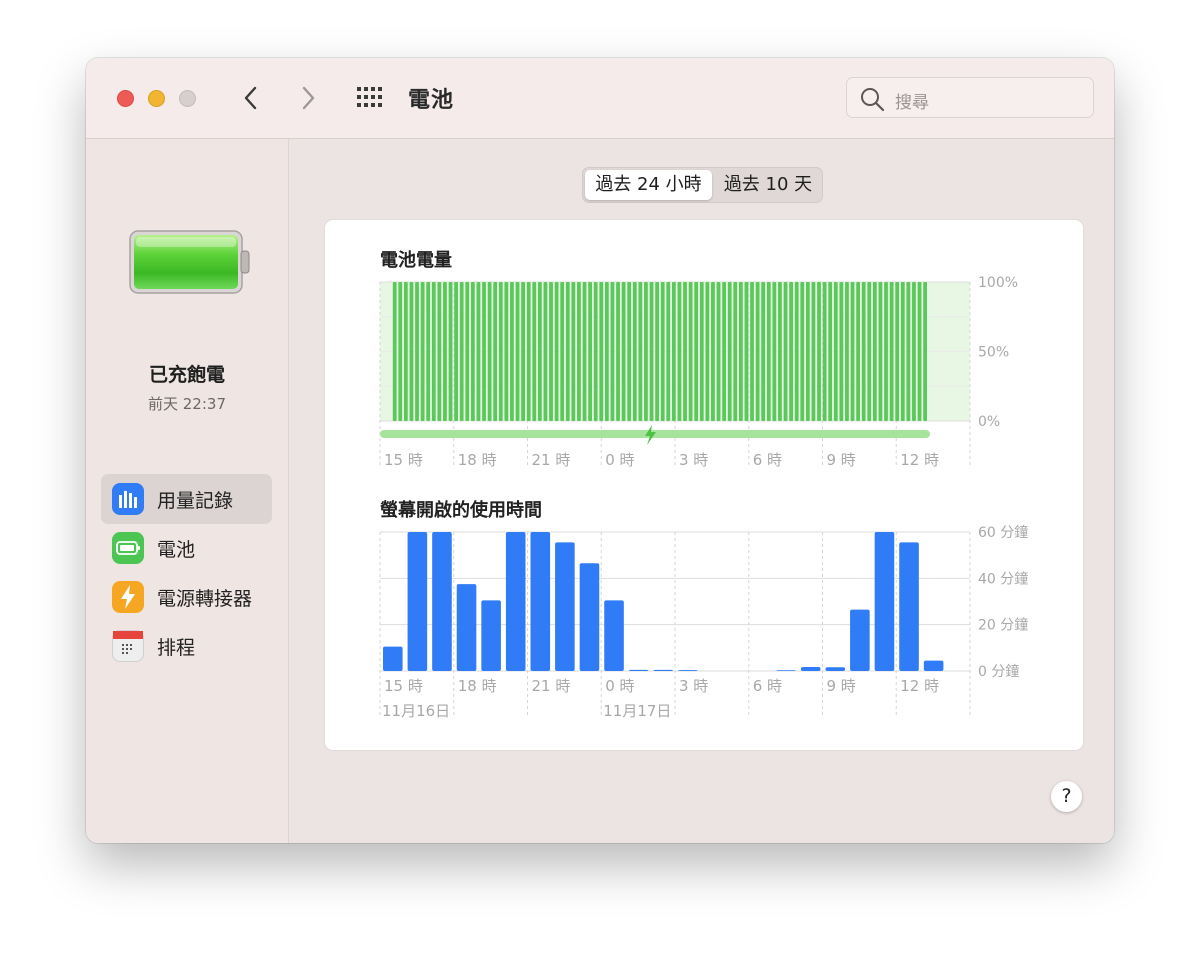 The image size is (1200, 957). I want to click on forward-button, so click(308, 98).